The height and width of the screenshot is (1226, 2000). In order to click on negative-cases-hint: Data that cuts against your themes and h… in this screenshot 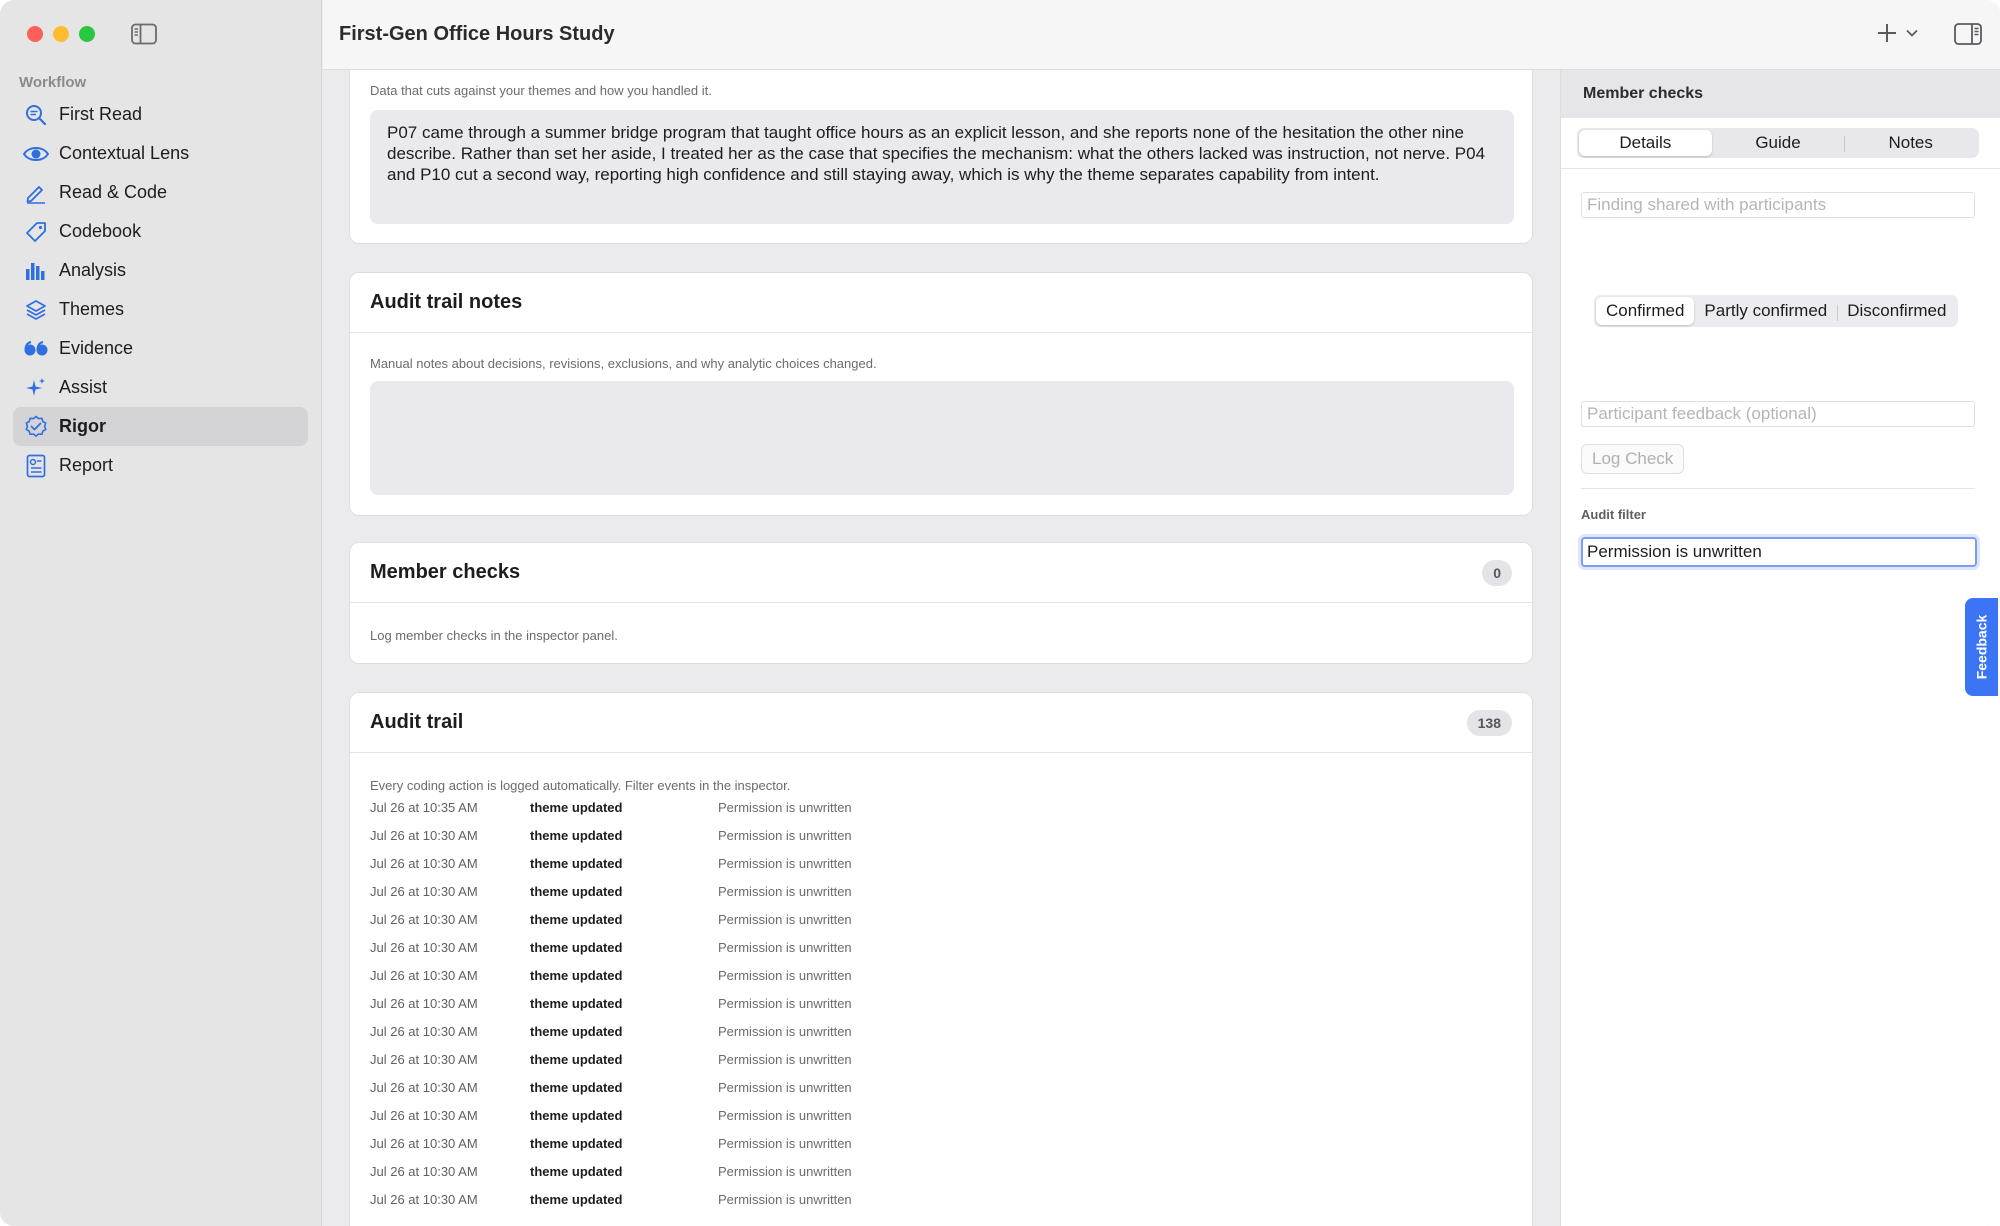, I will do `click(541, 90)`.